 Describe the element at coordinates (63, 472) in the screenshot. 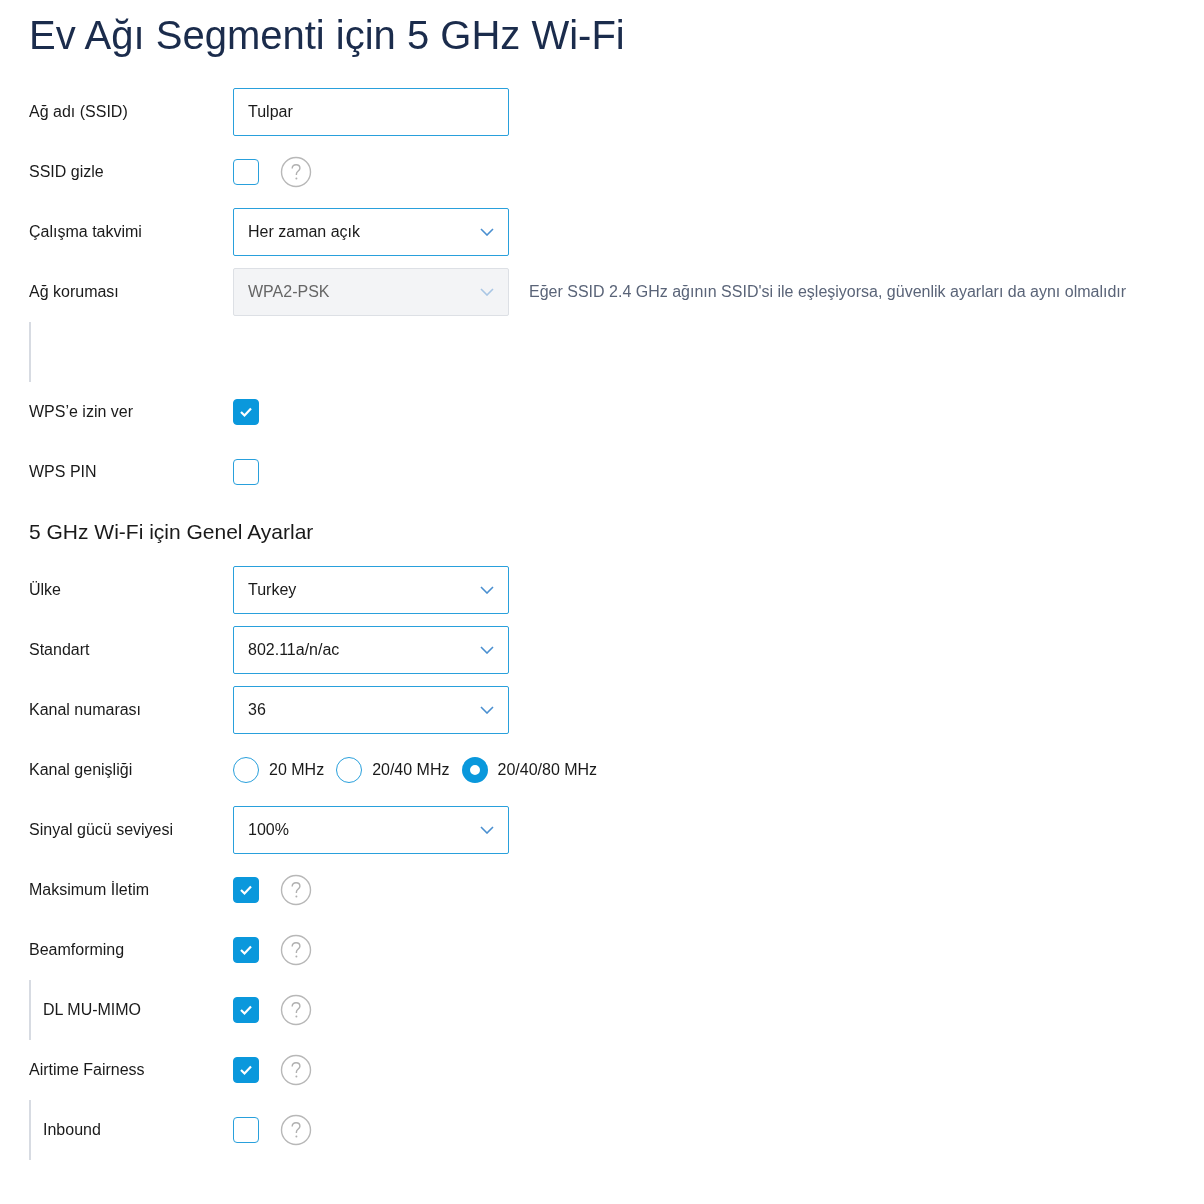

I see `field-label: WPS PIN` at that location.